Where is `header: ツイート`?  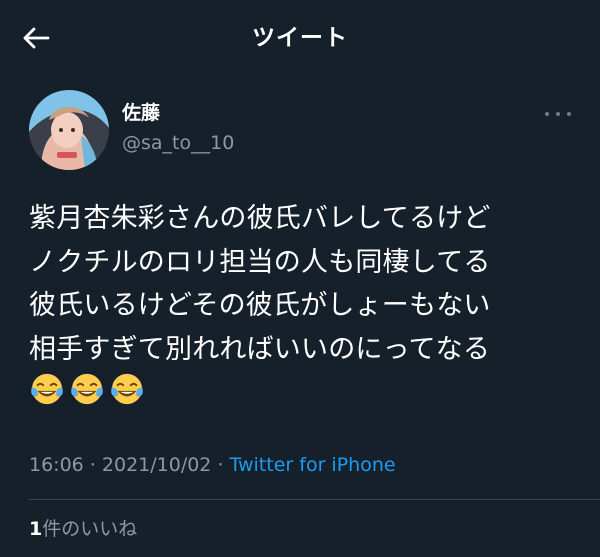
header: ツイート is located at coordinates (300, 40).